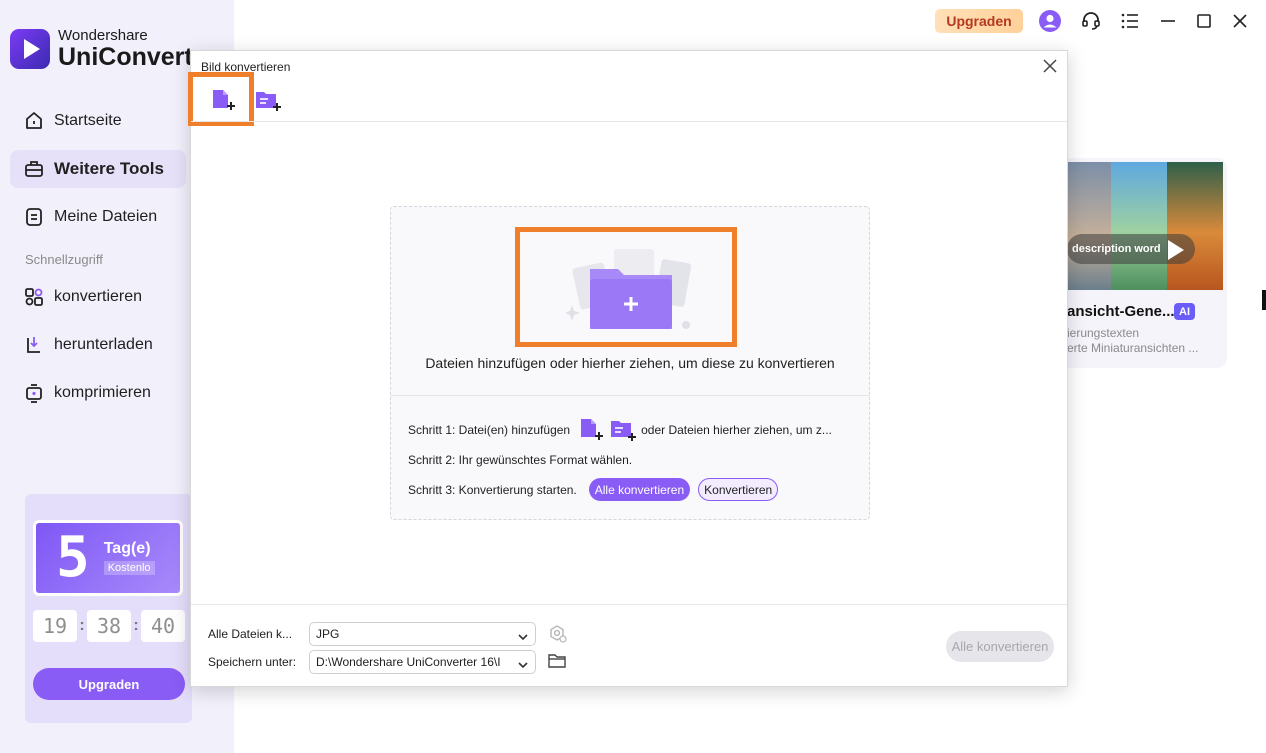  Describe the element at coordinates (34, 297) in the screenshot. I see `convert-icon` at that location.